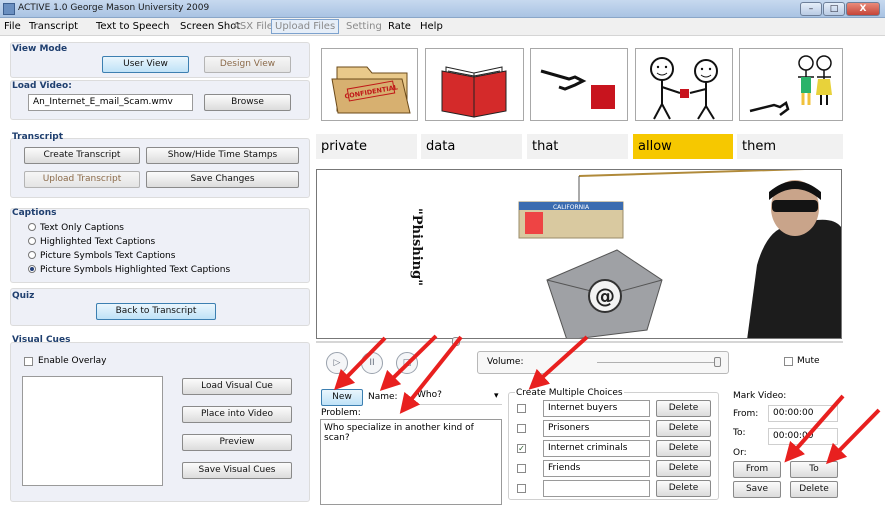  What do you see at coordinates (814, 428) in the screenshot?
I see `arrow-to-from-button` at bounding box center [814, 428].